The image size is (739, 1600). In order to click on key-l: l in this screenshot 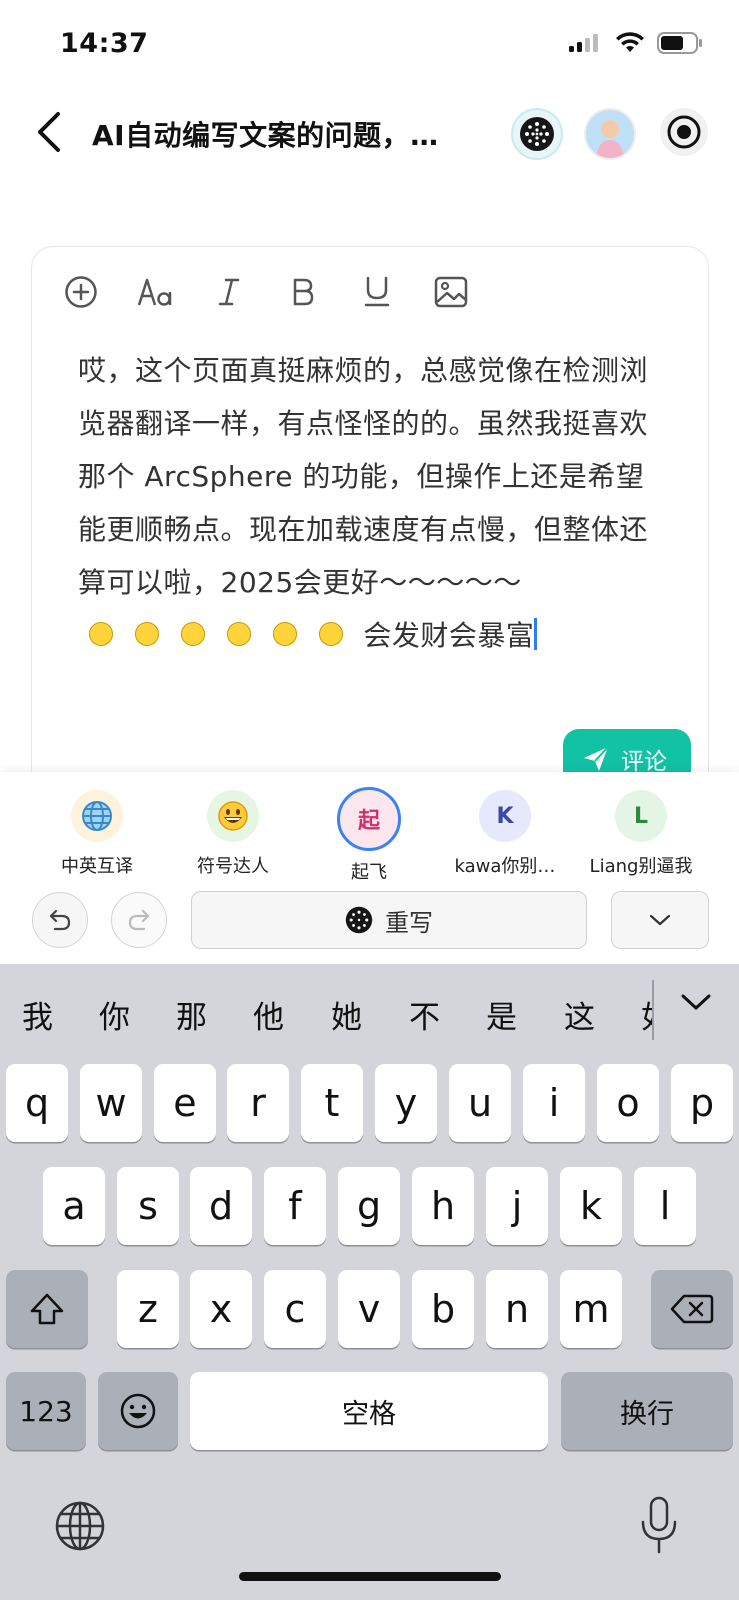, I will do `click(665, 1206)`.